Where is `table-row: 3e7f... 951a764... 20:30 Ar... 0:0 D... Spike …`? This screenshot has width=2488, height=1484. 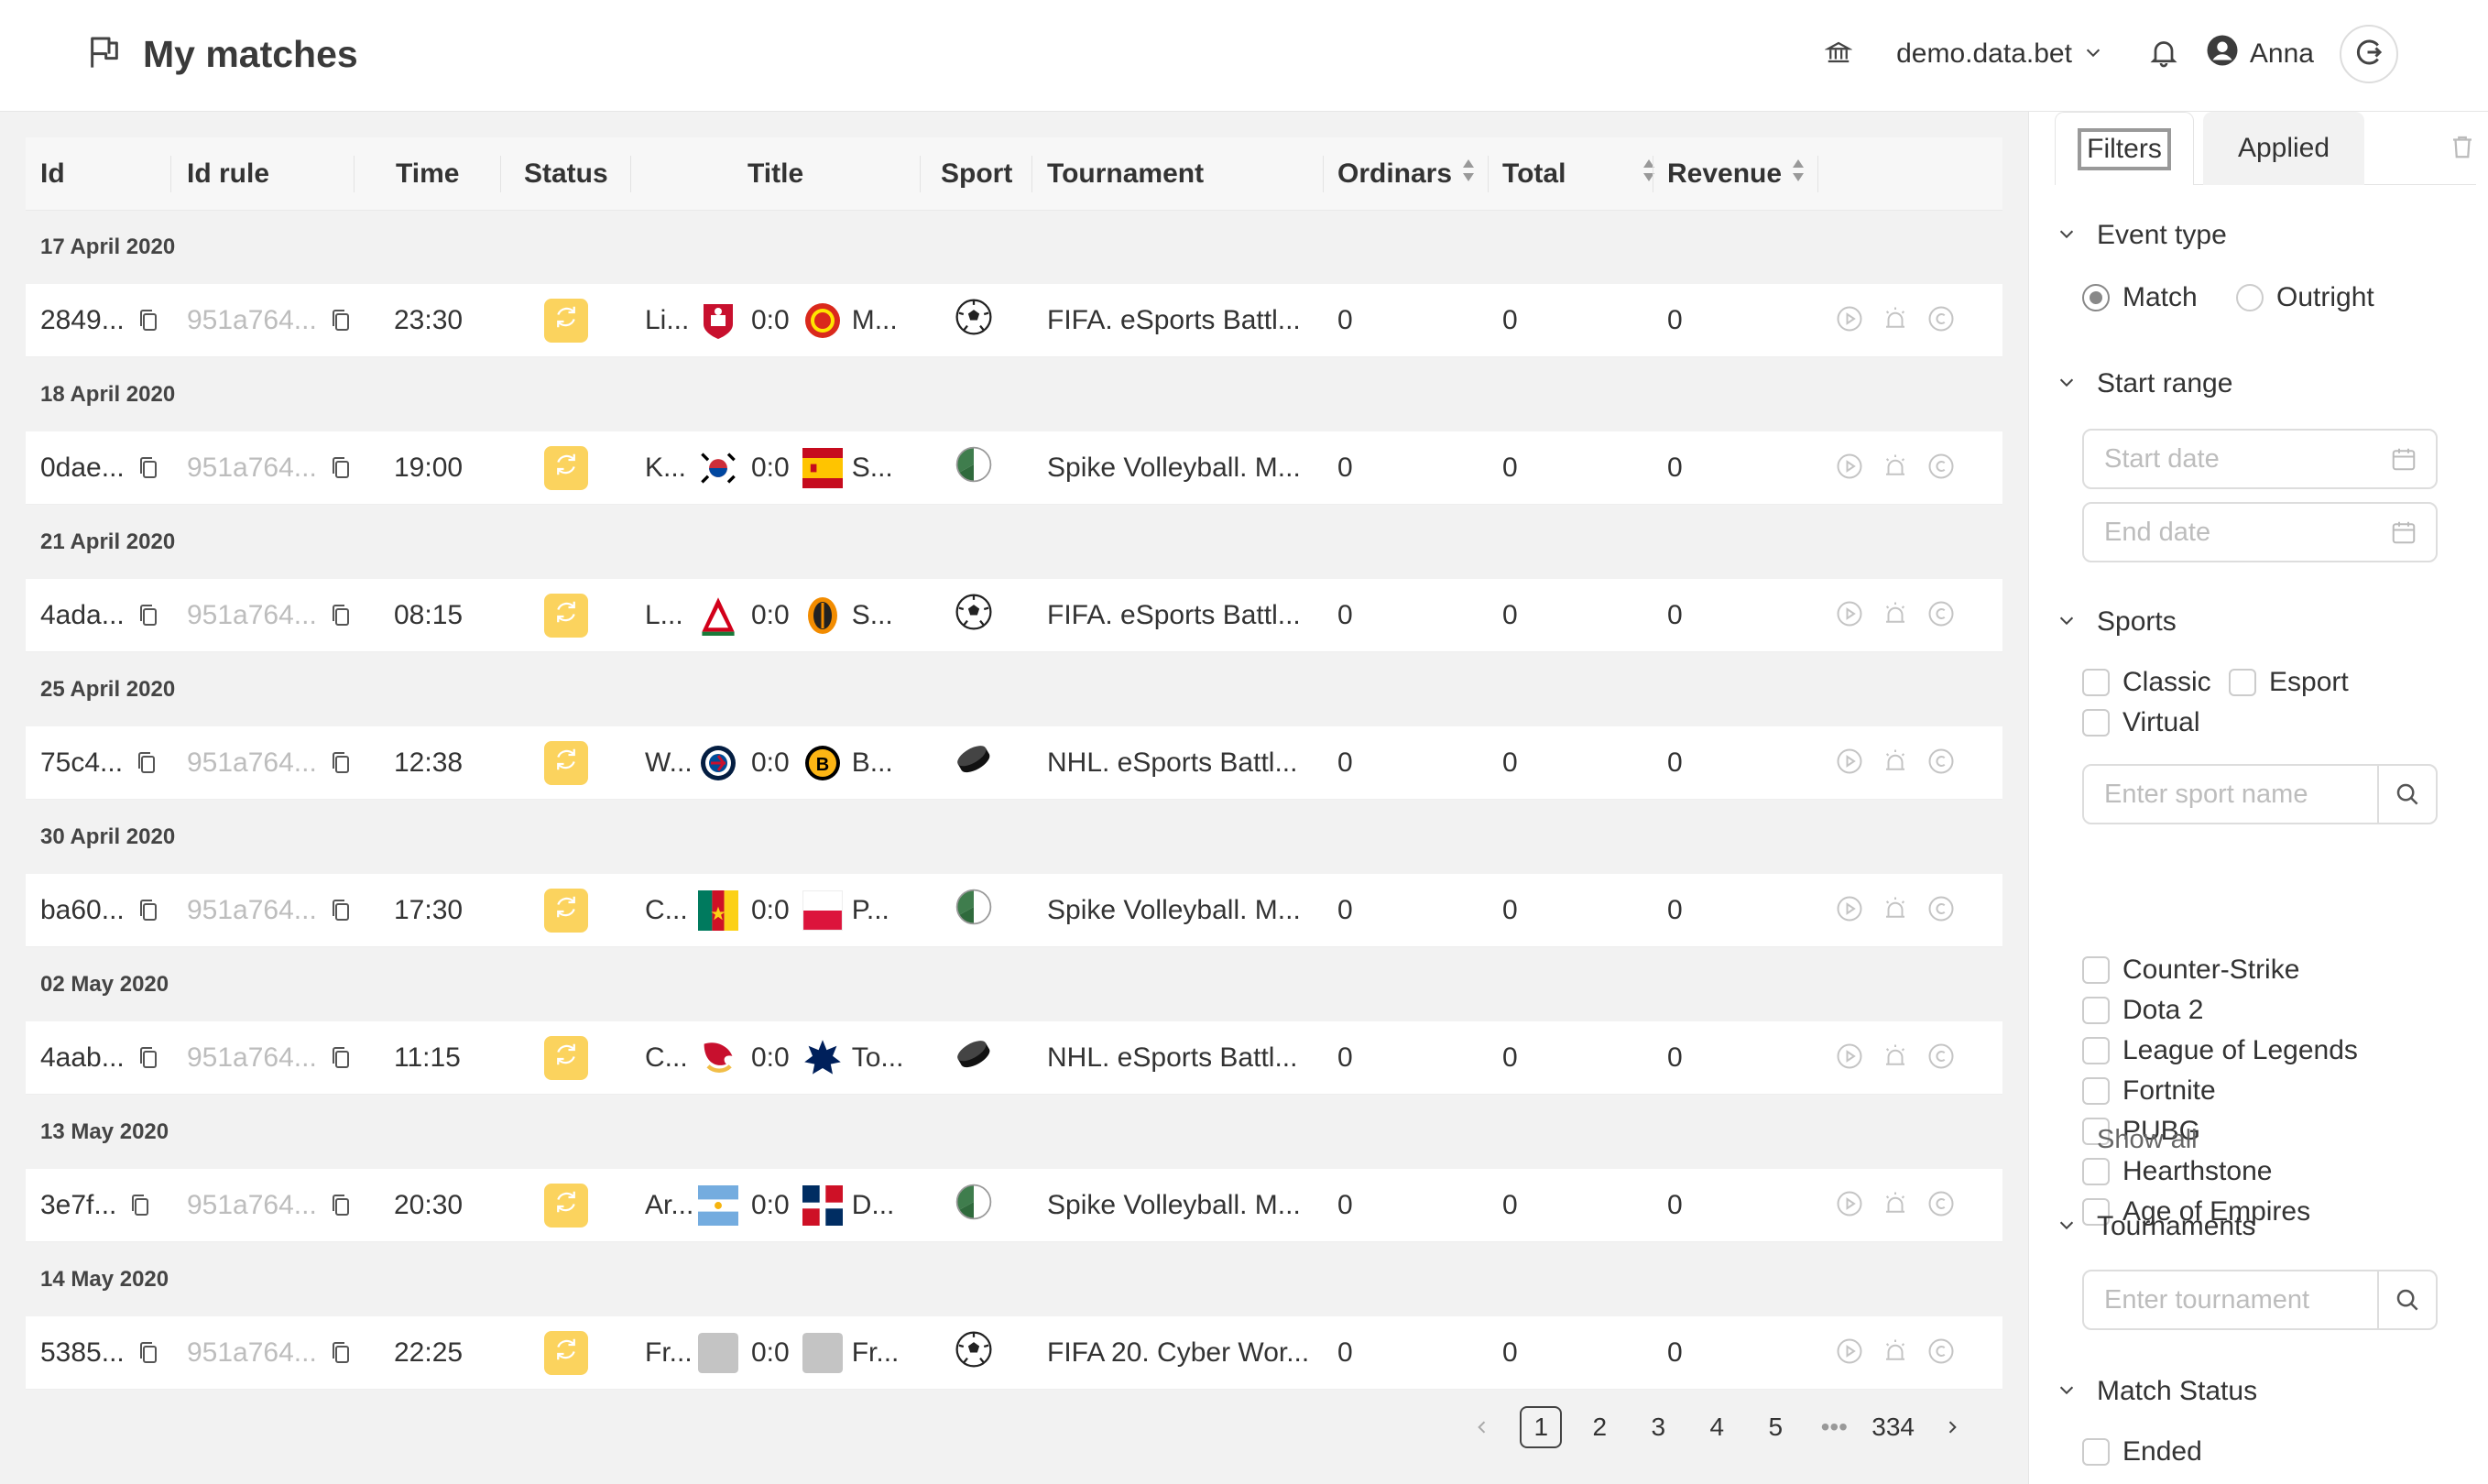 table-row: 3e7f... 951a764... 20:30 Ar... 0:0 D... Spike … is located at coordinates (1014, 1205).